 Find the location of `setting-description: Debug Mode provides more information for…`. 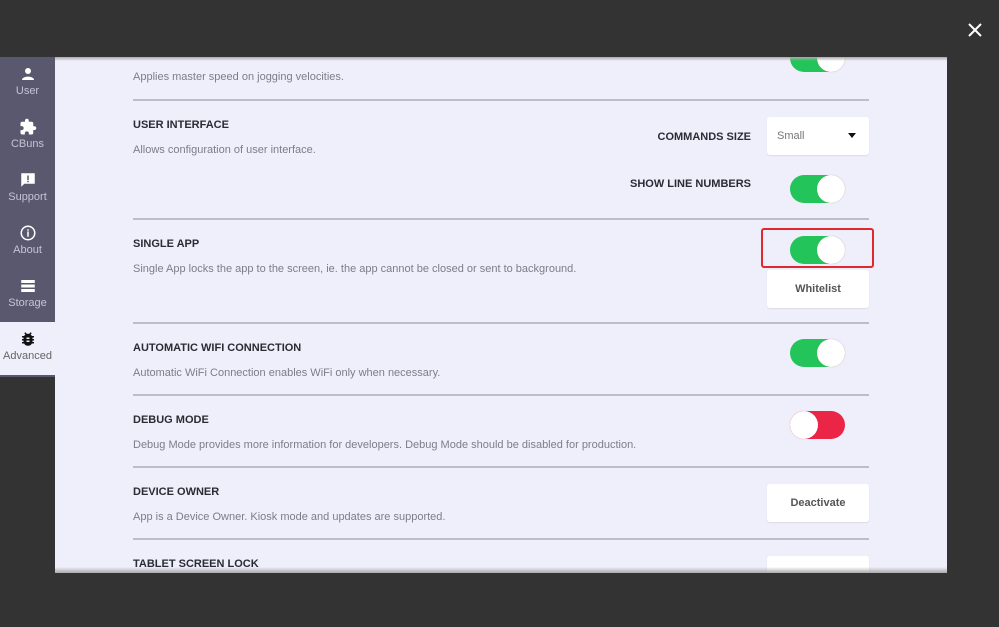

setting-description: Debug Mode provides more information for… is located at coordinates (385, 445).